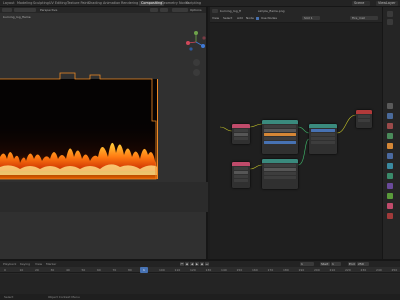 The width and height of the screenshot is (400, 300). What do you see at coordinates (78, 3) in the screenshot?
I see `tab-texture-paint: Texture Paint` at bounding box center [78, 3].